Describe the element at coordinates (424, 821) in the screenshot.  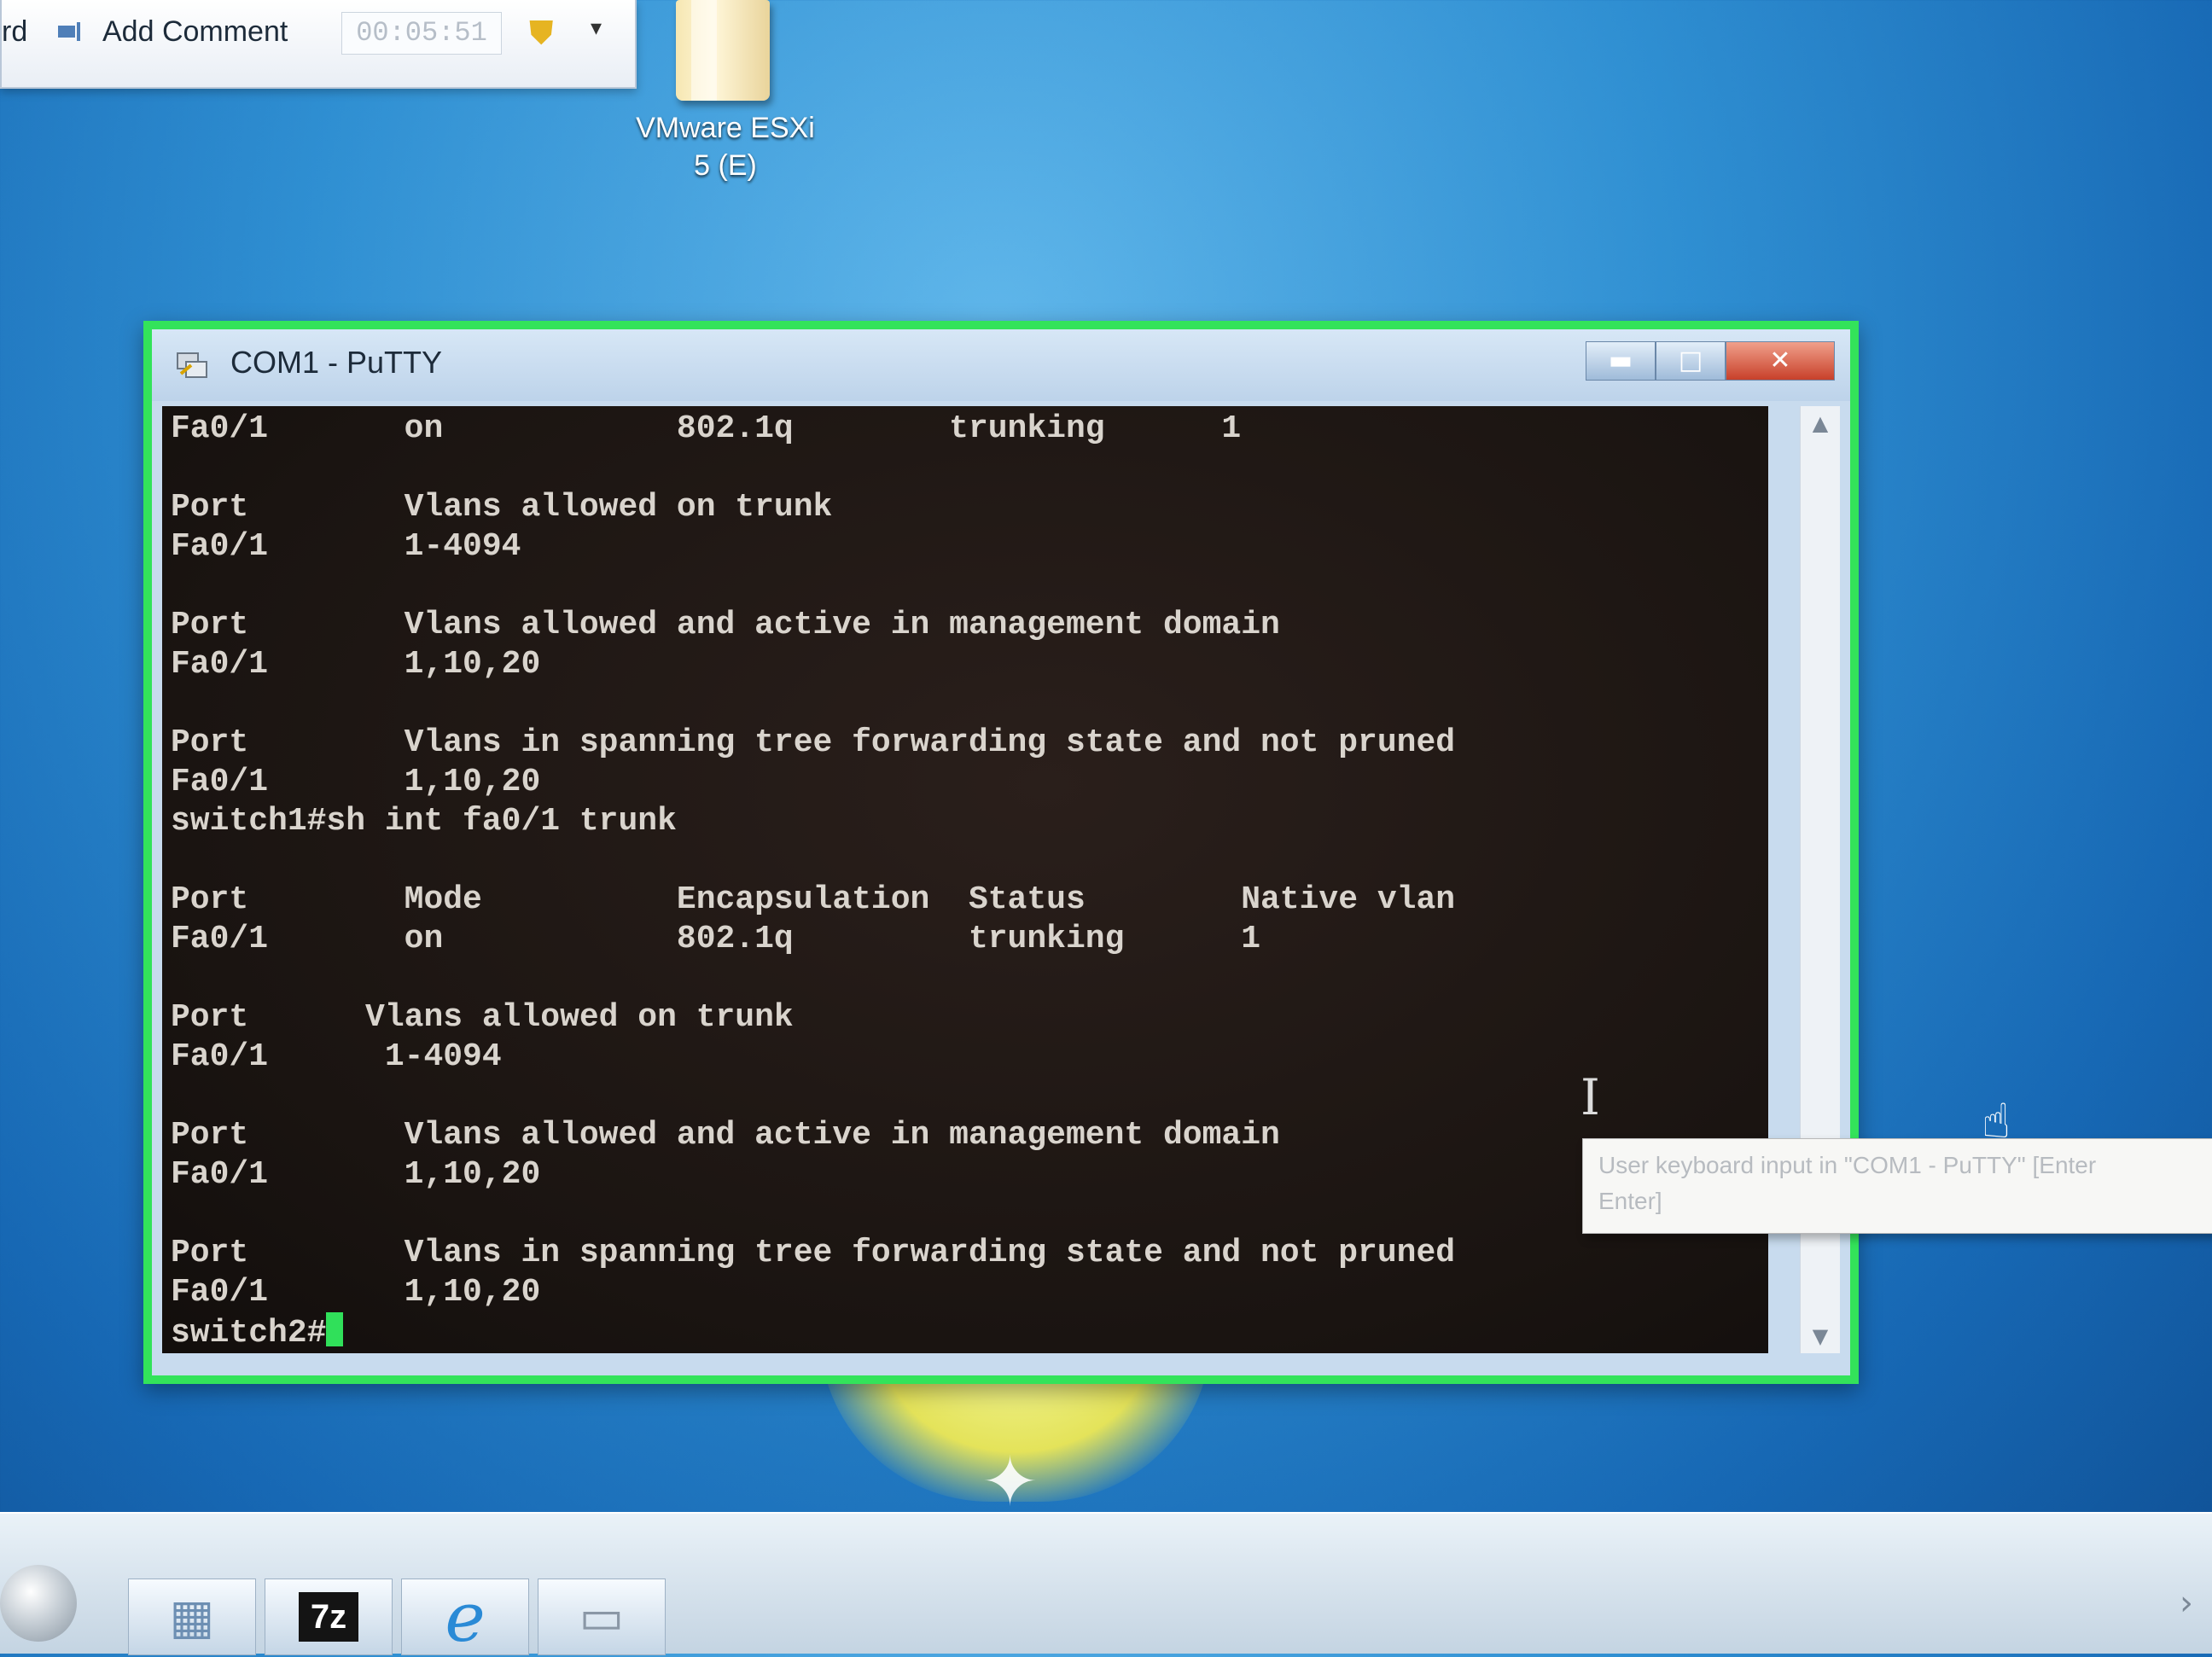
I see `terminal-line: switch1#sh int fa0/1 trunk` at that location.